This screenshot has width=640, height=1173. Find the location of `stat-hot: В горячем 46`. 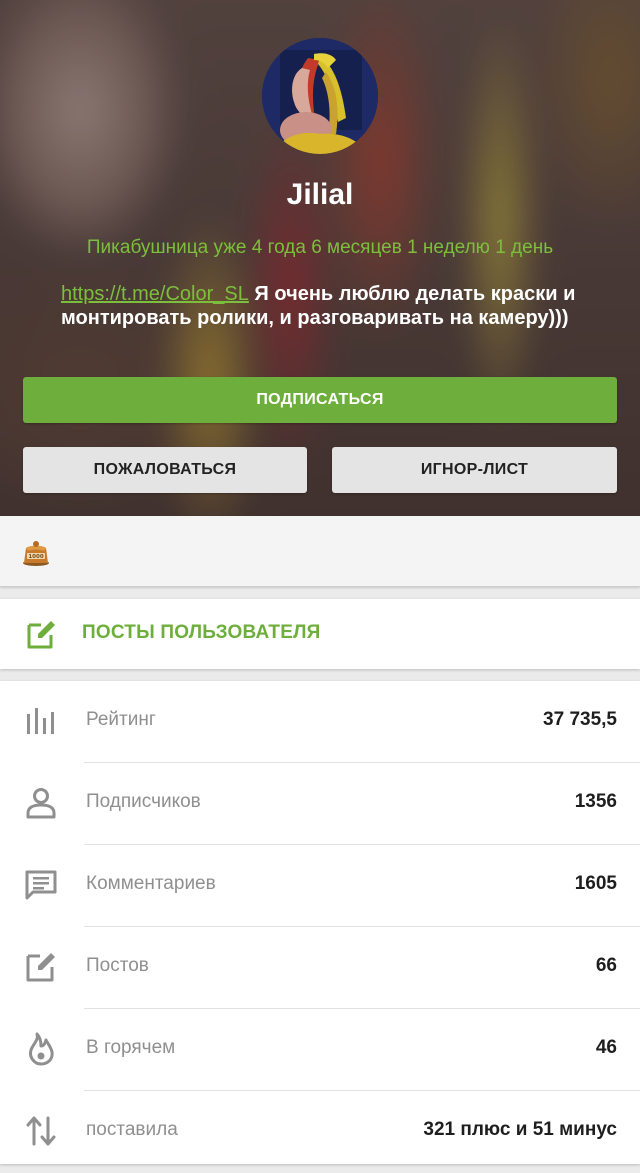

stat-hot: В горячем 46 is located at coordinates (320, 1050).